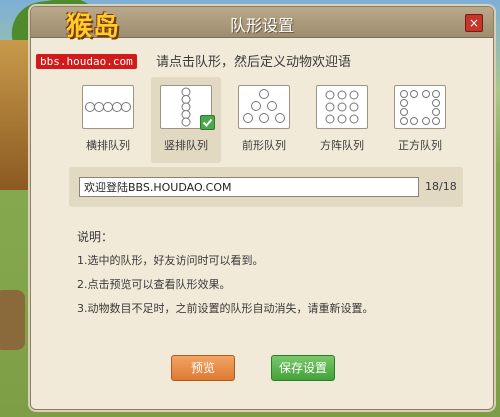  What do you see at coordinates (170, 260) in the screenshot?
I see `description-line: 1.选中的队形，好友访问时可以看到。` at bounding box center [170, 260].